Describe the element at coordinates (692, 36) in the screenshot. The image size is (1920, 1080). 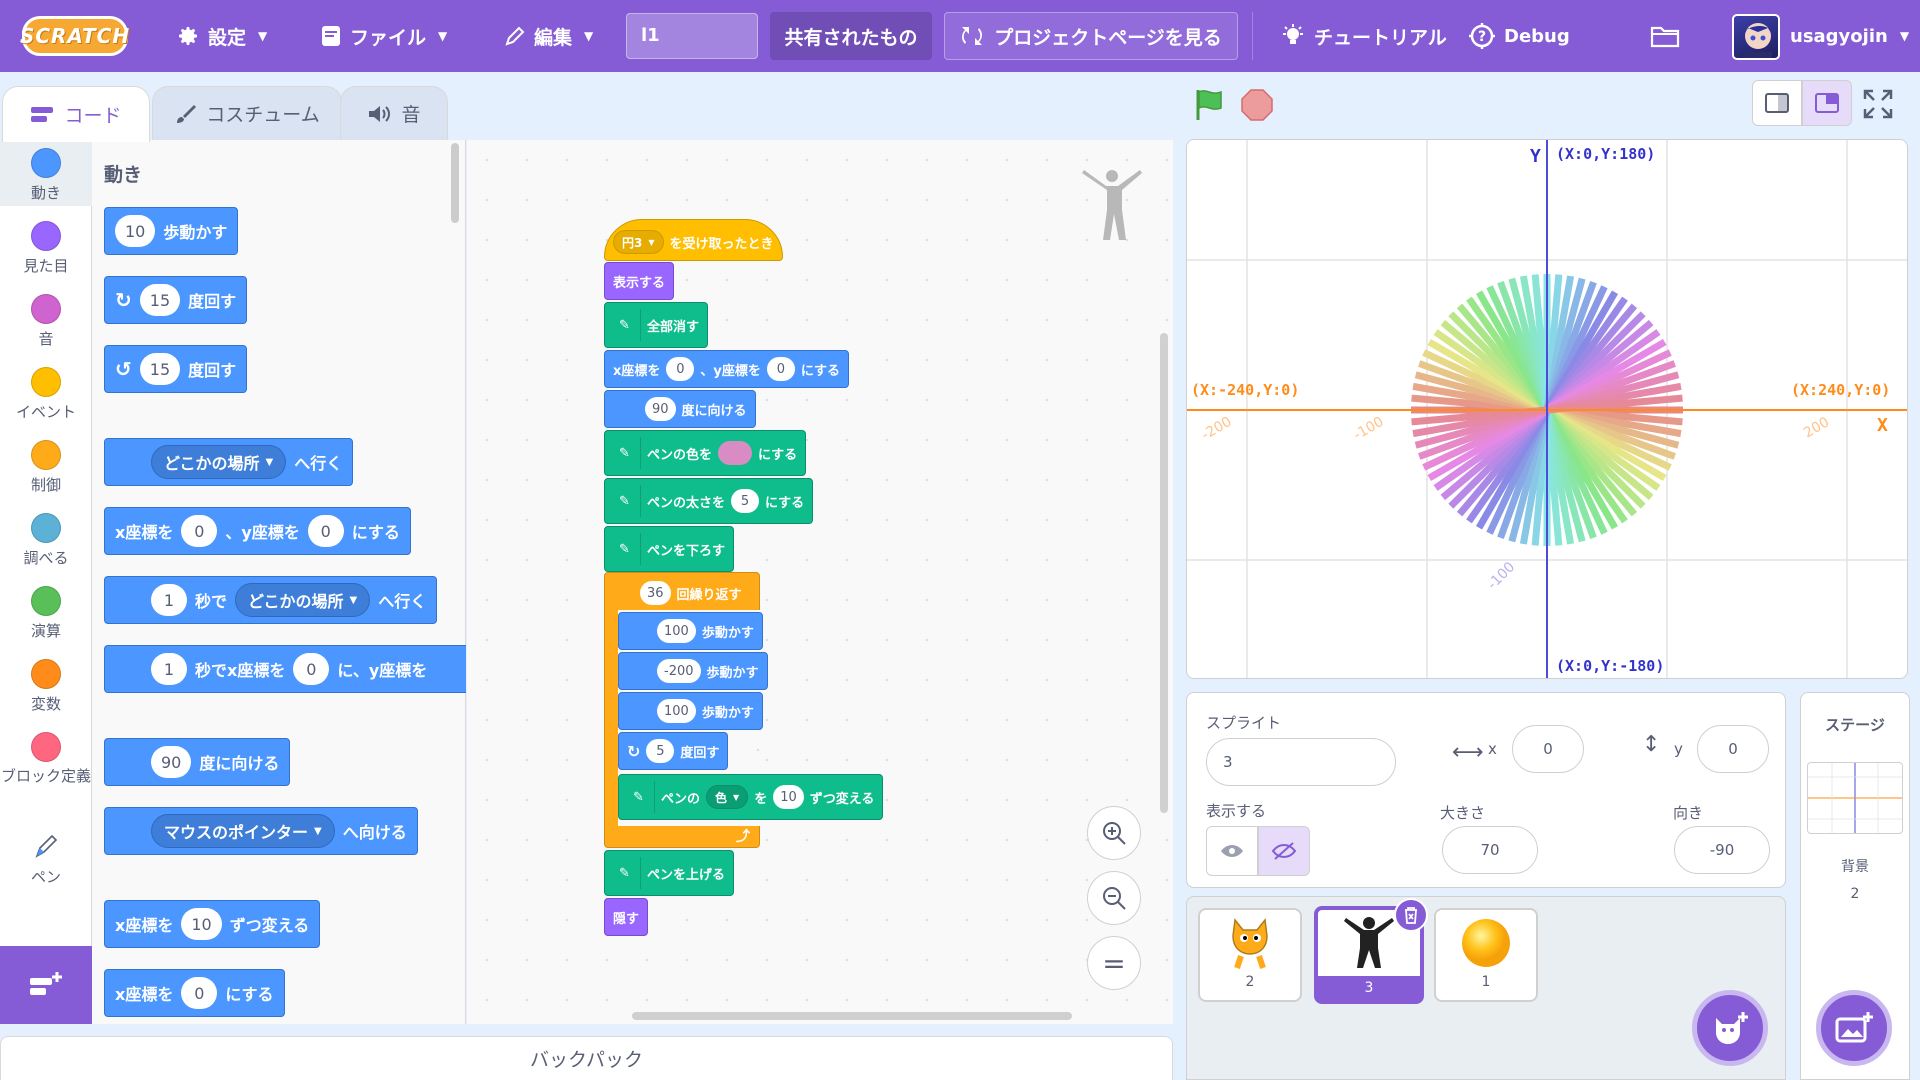
I see `project-title-input: l1` at that location.